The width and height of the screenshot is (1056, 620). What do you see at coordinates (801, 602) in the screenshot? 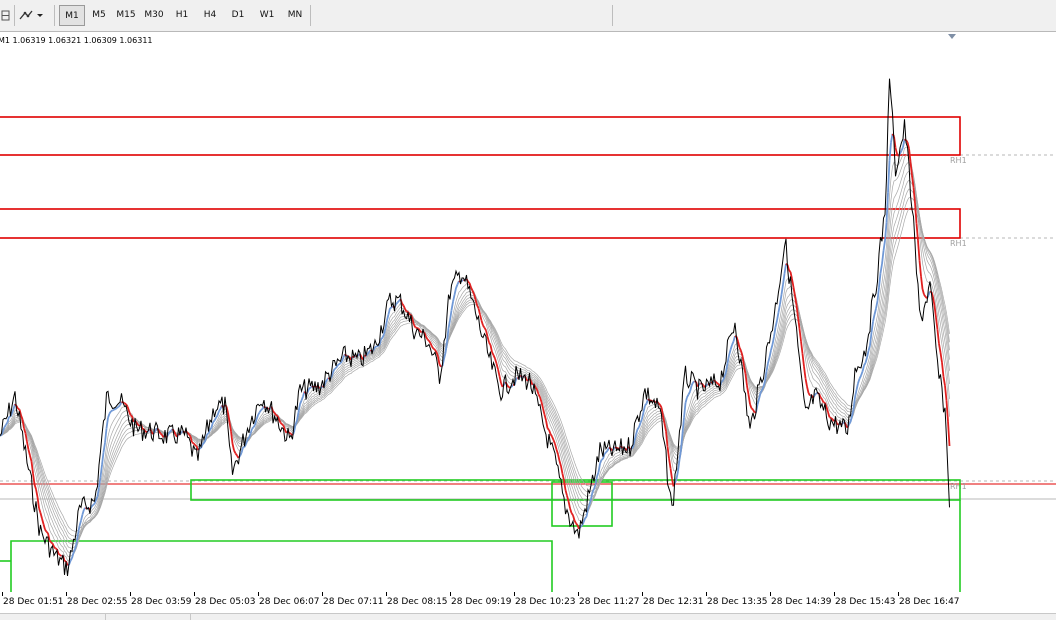
I see `time-axis-label: 28 Dec 14:39` at bounding box center [801, 602].